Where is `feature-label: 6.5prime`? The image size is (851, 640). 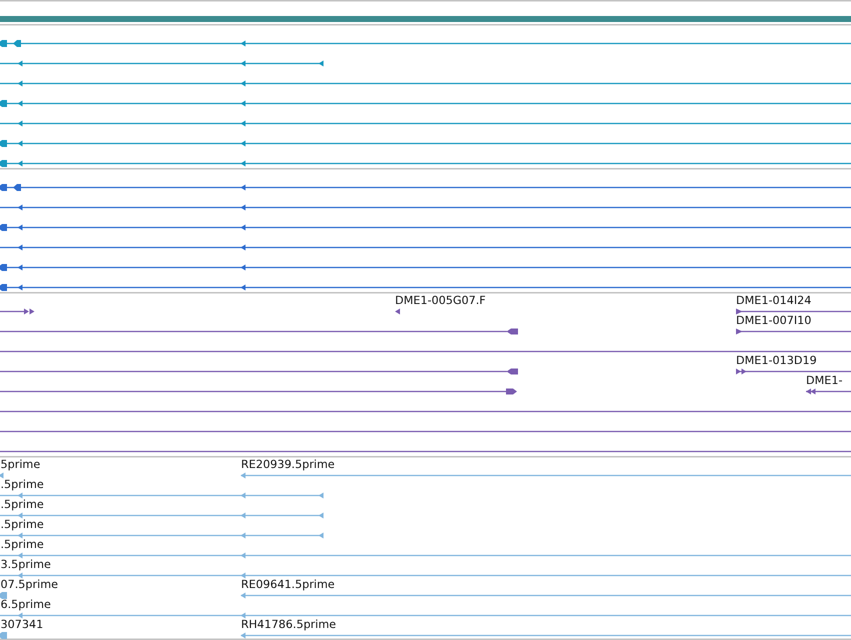
feature-label: 6.5prime is located at coordinates (25, 604).